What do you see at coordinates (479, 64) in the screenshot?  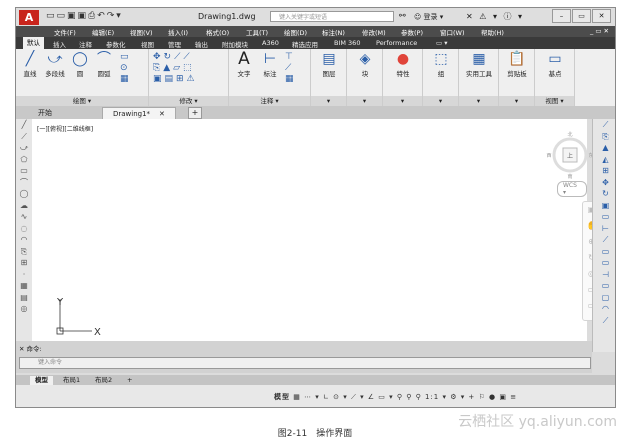 I see `utilities-tool: ▦ 实用工具` at bounding box center [479, 64].